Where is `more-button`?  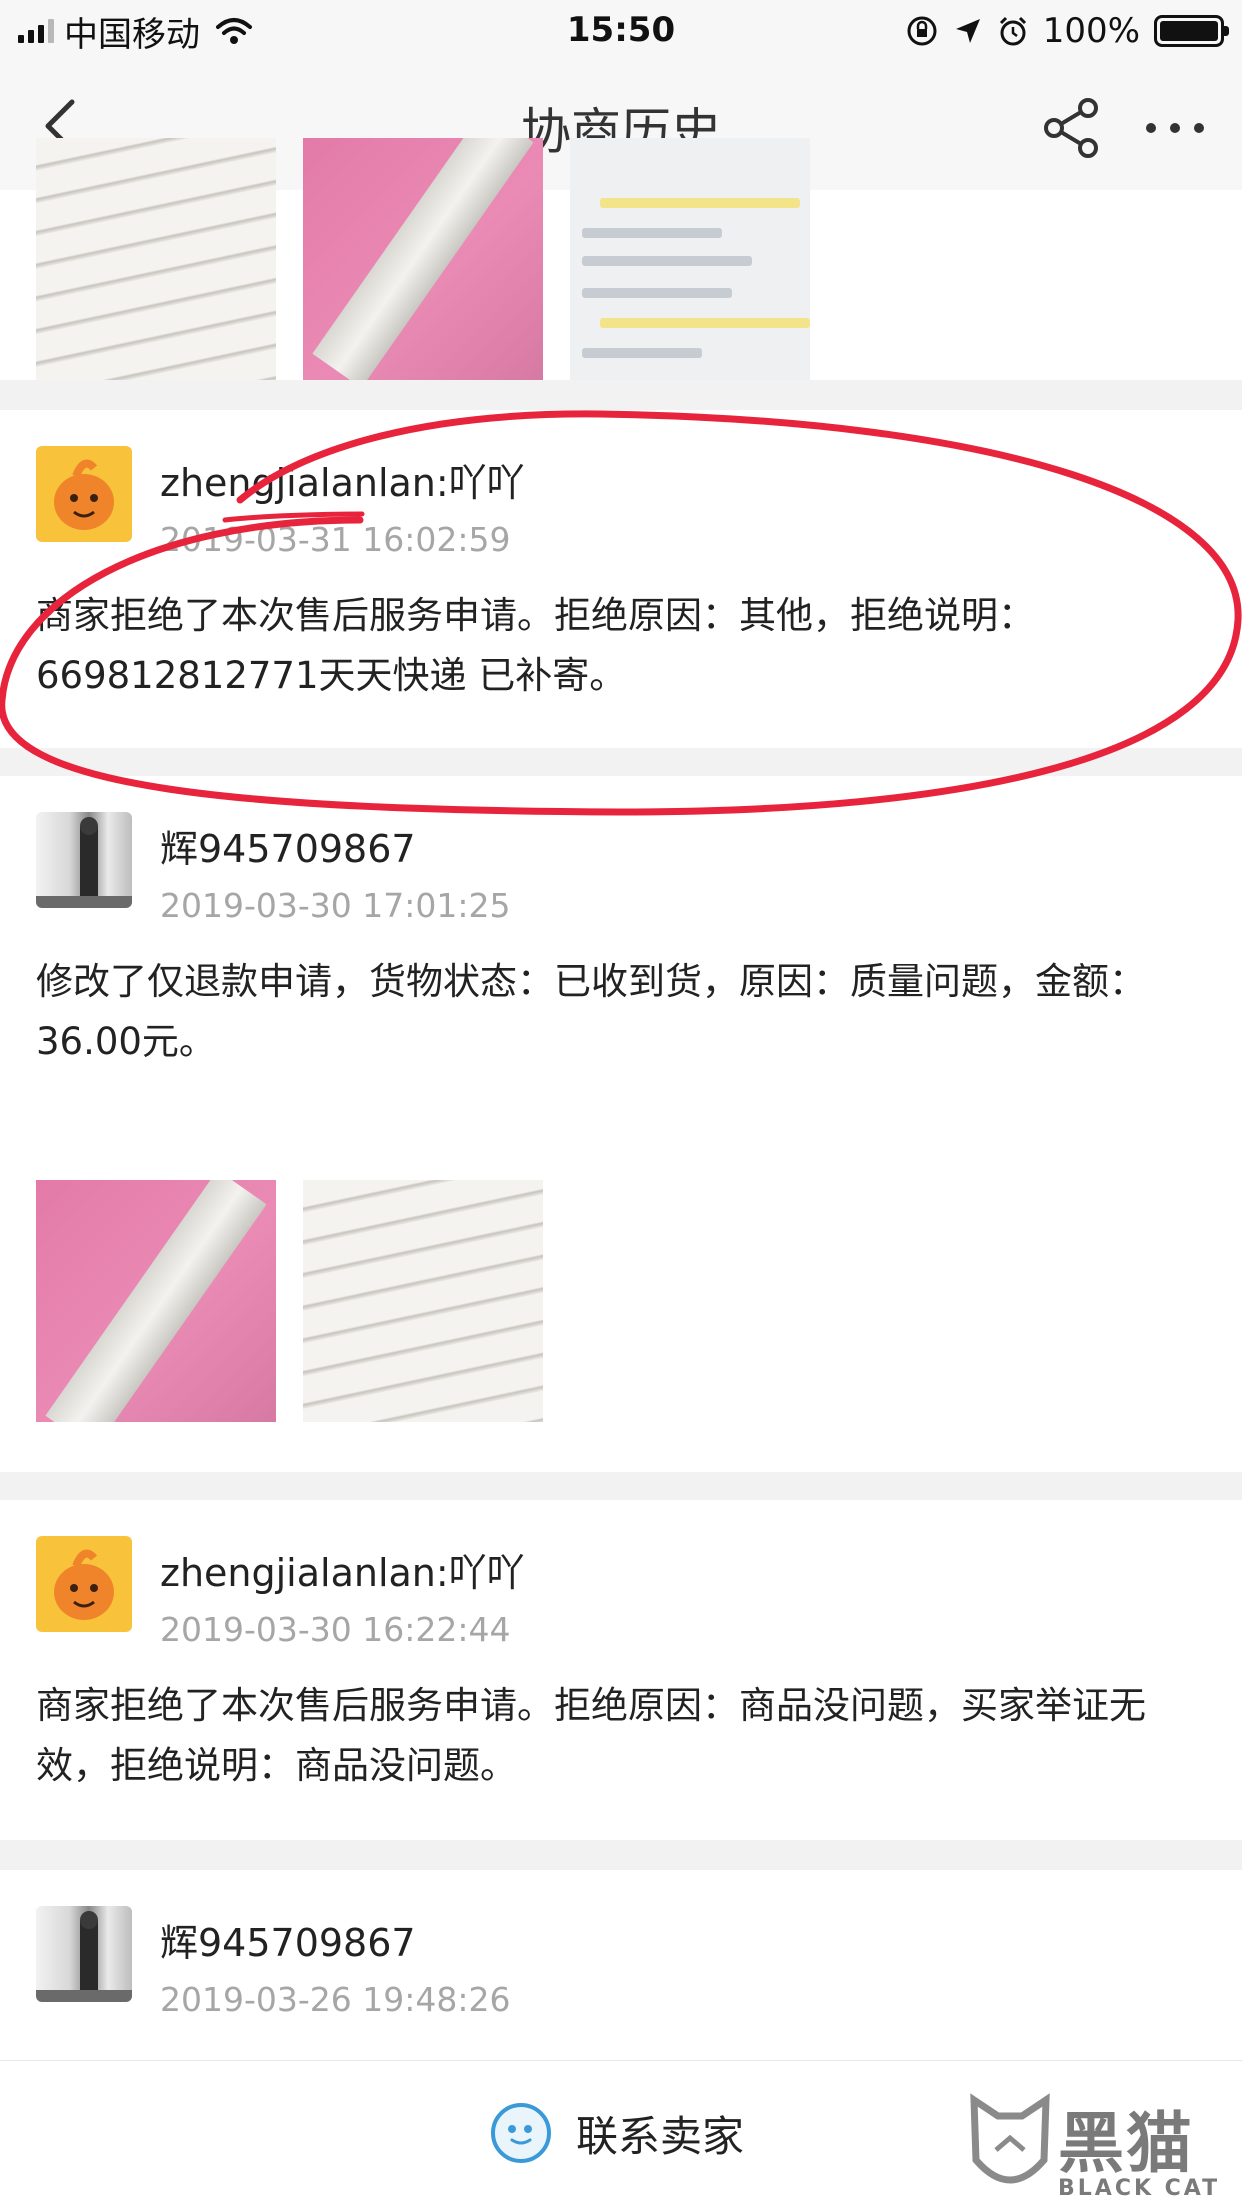 more-button is located at coordinates (1175, 128).